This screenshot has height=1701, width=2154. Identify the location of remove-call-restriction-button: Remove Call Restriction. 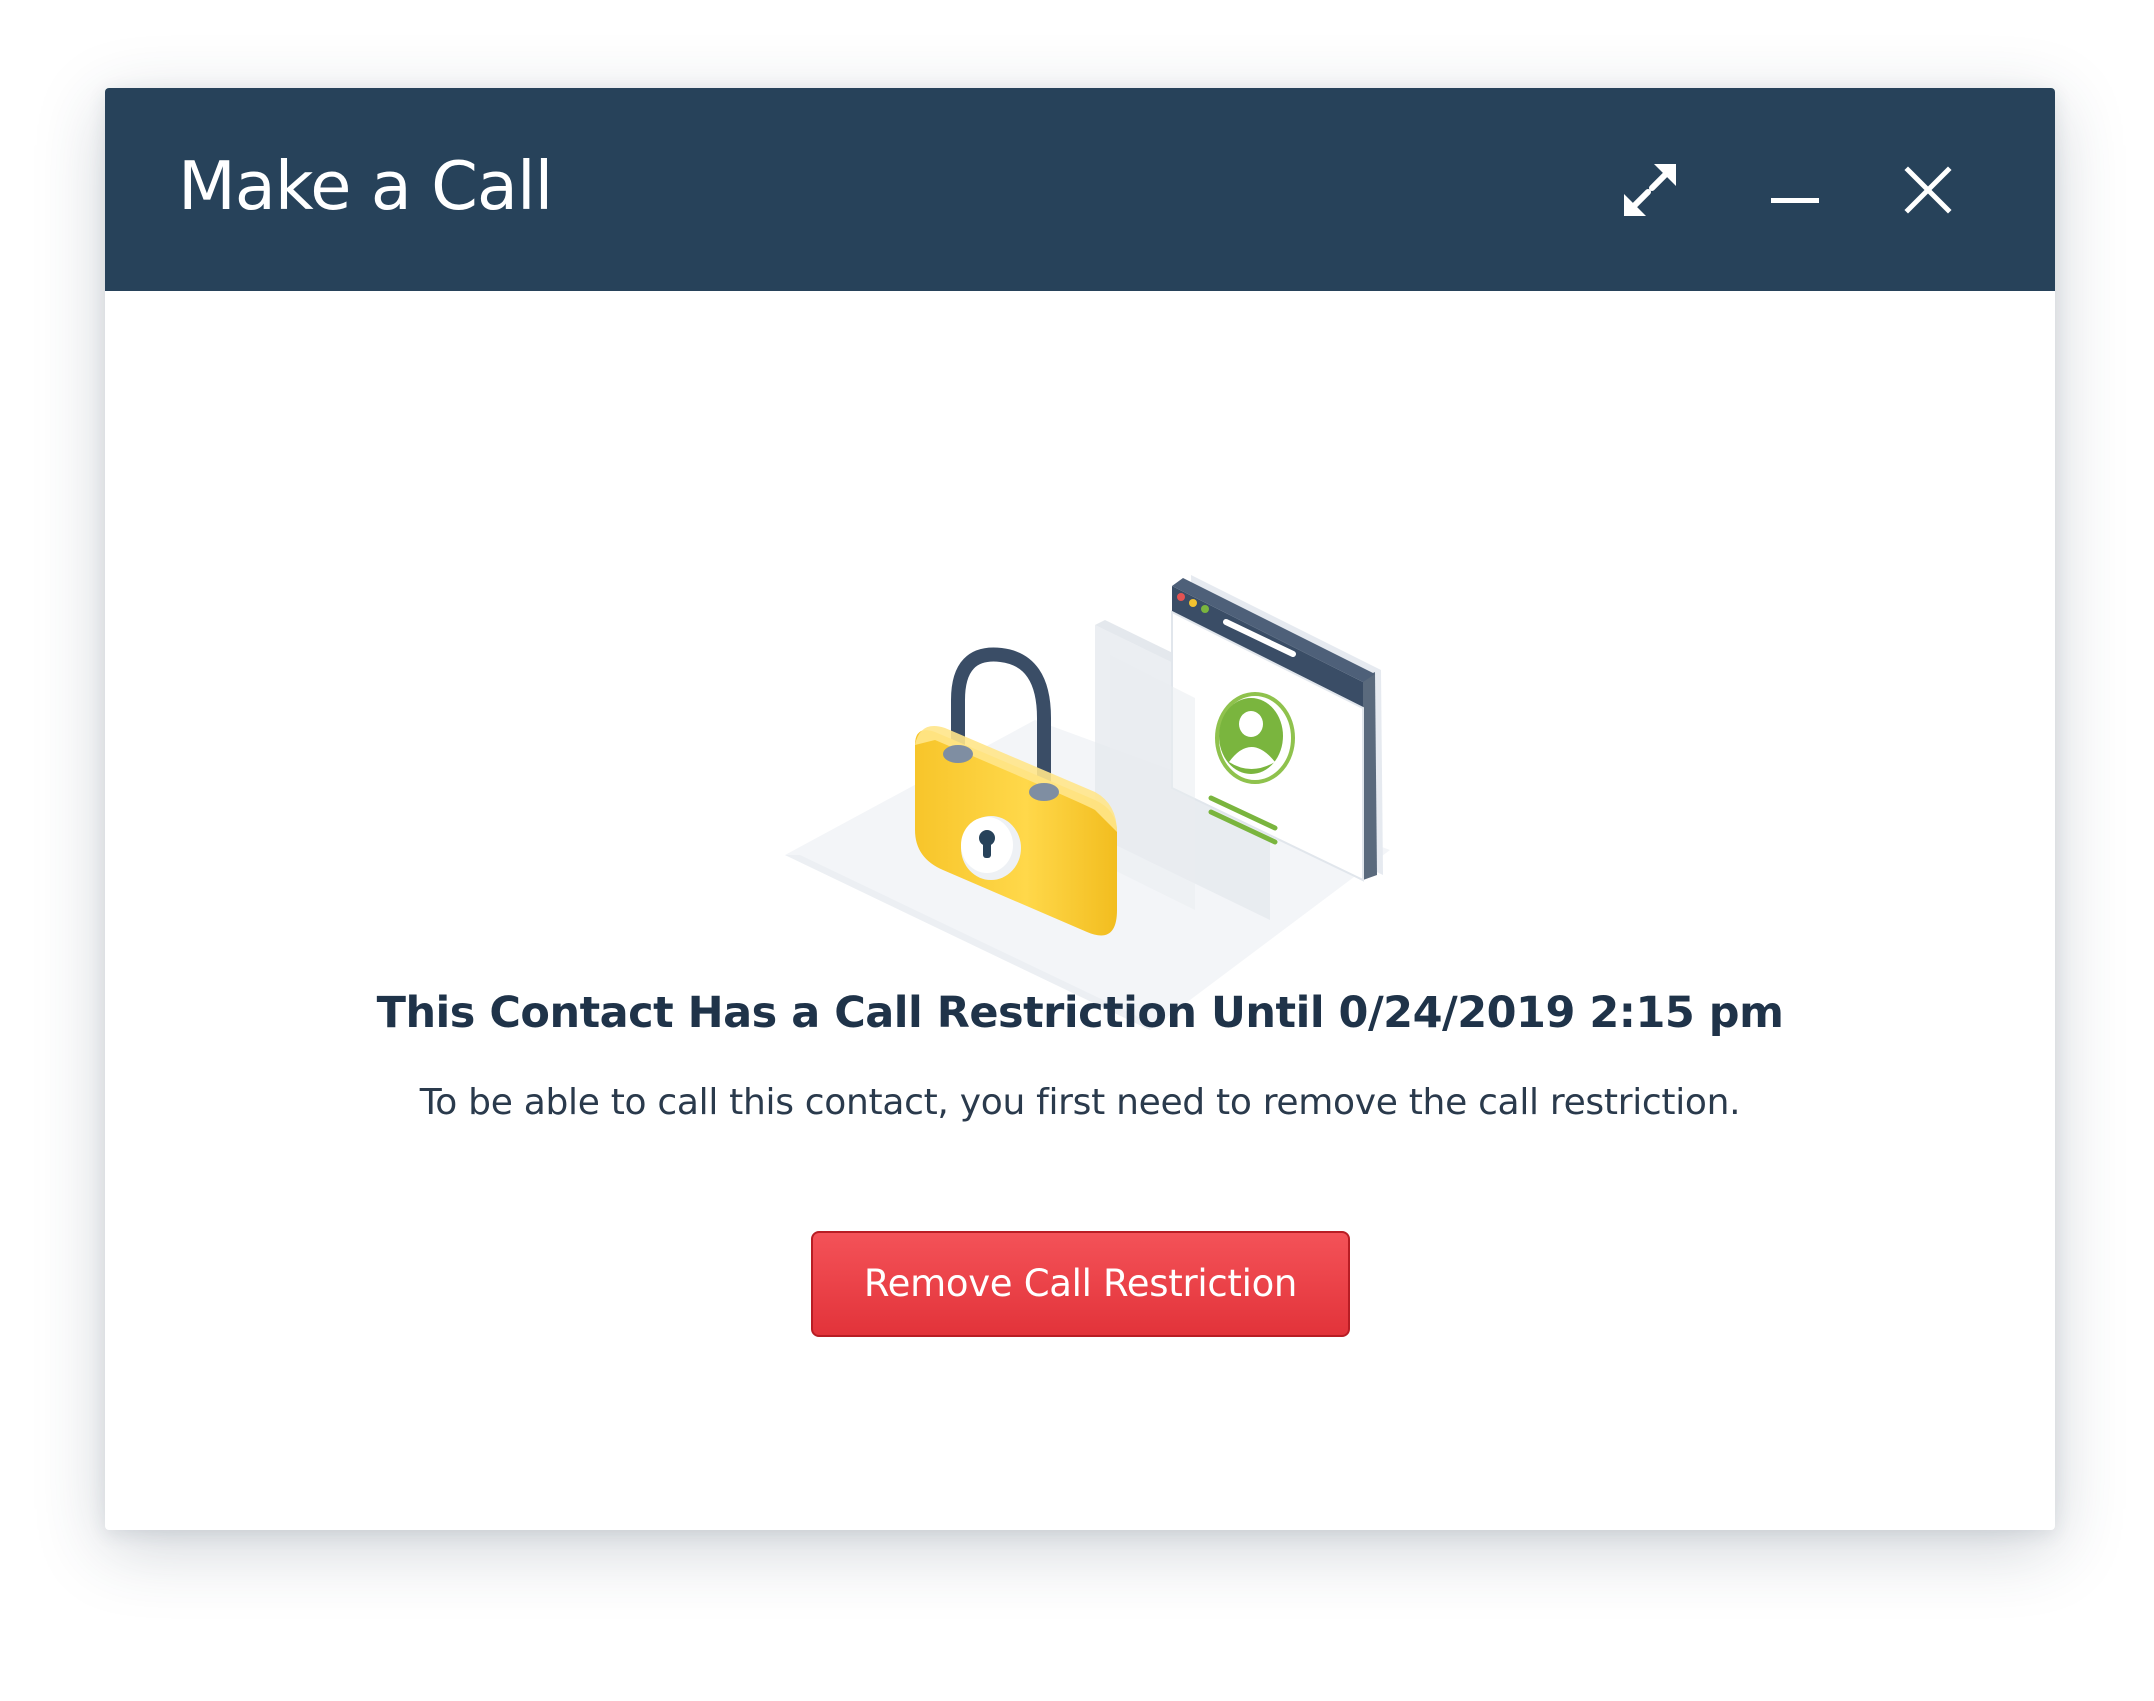
(1080, 1284).